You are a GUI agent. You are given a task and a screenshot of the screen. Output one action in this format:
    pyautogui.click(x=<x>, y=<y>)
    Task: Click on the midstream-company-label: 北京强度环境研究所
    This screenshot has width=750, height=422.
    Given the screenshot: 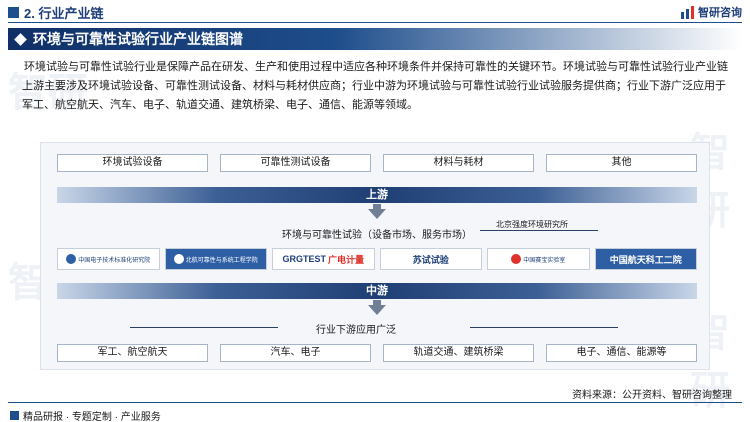 What is the action you would take?
    pyautogui.click(x=532, y=224)
    